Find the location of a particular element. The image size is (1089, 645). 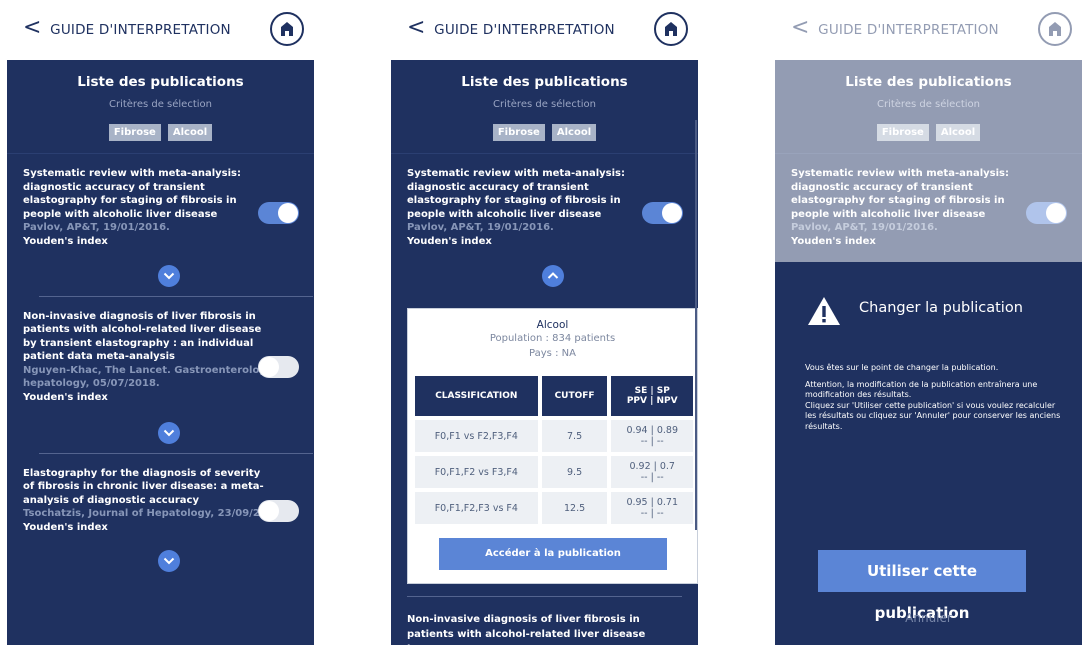

cell-metrics: 0.94 | 0.89 -- | -- is located at coordinates (652, 436).